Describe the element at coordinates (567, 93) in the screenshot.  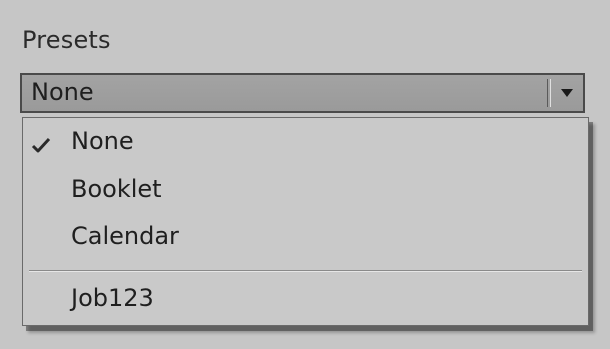
I see `dropdown-arrow-icon` at that location.